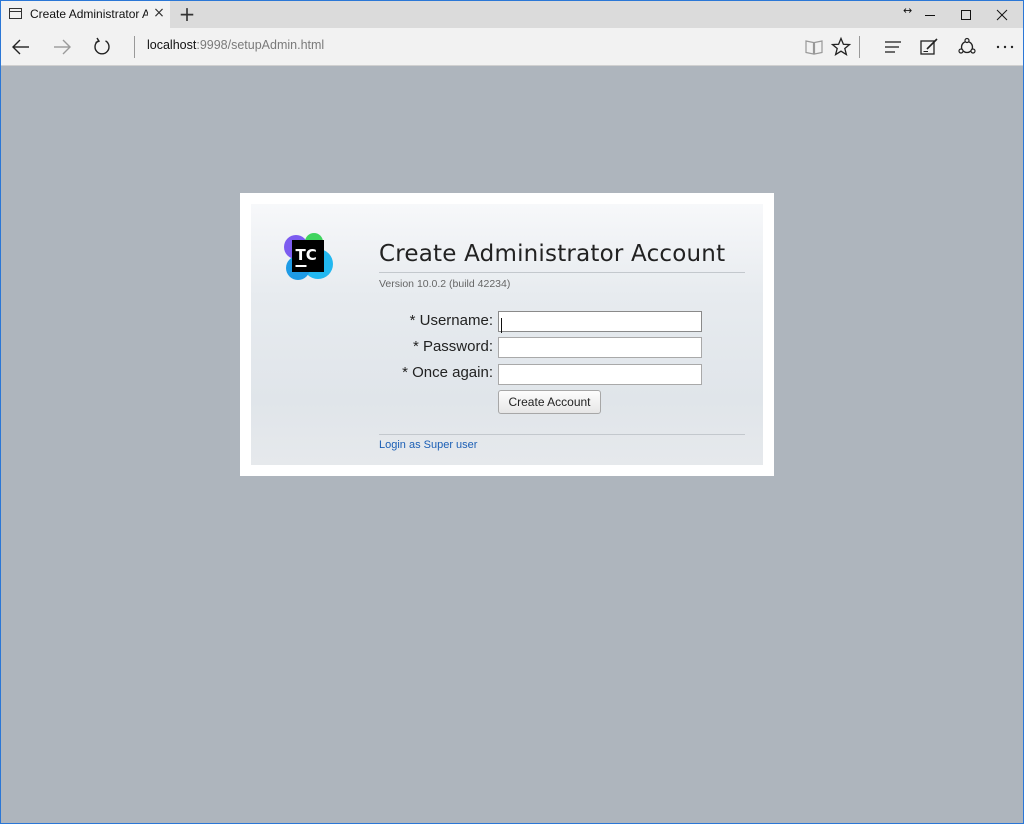 Image resolution: width=1024 pixels, height=824 pixels. I want to click on username-input, so click(600, 321).